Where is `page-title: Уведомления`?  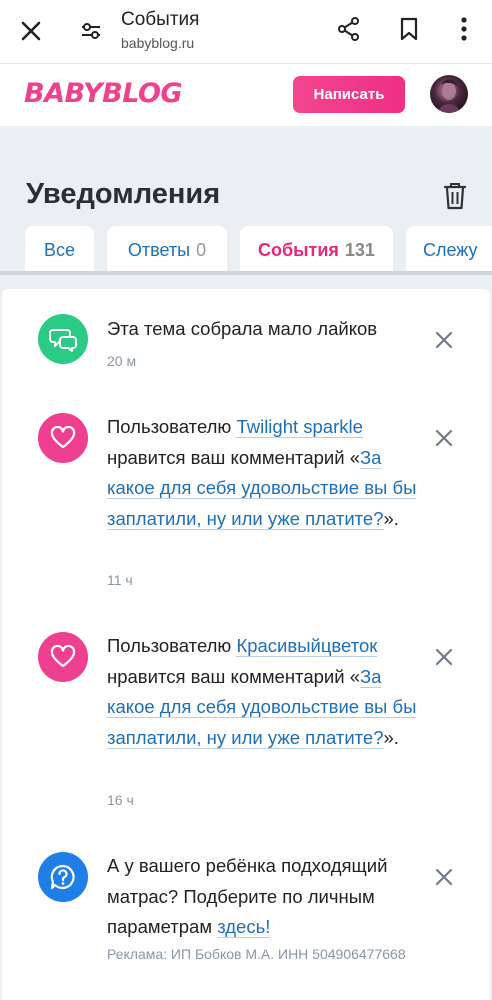
page-title: Уведомления is located at coordinates (123, 194).